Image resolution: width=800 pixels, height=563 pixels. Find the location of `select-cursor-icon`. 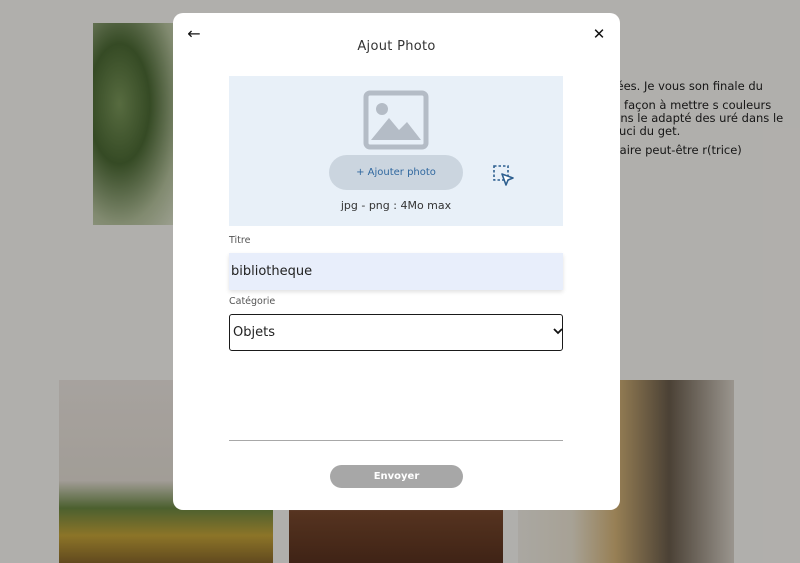

select-cursor-icon is located at coordinates (504, 176).